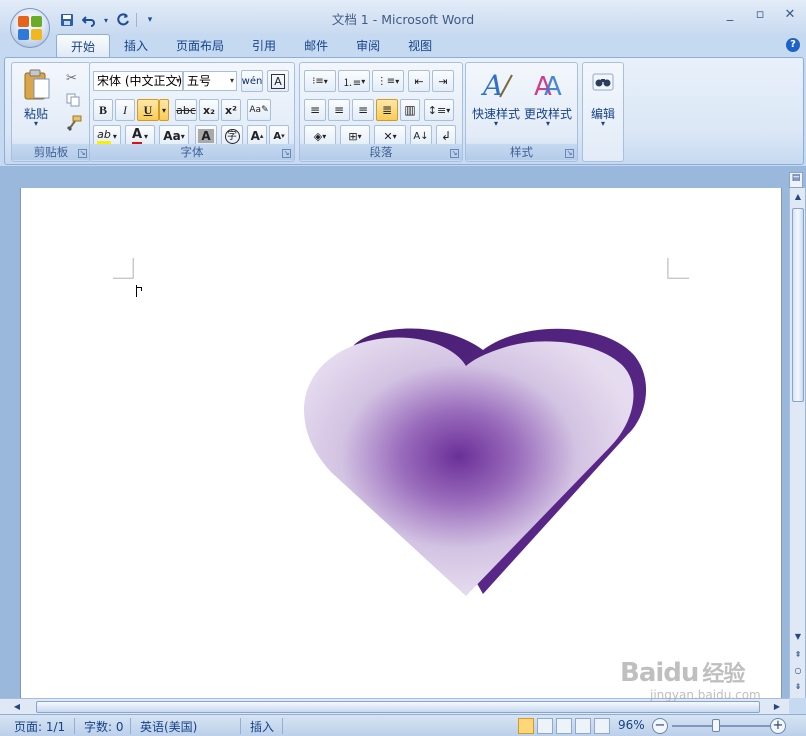 Image resolution: width=806 pixels, height=736 pixels. What do you see at coordinates (210, 81) in the screenshot?
I see `font-size-combo: 五号 ▾` at bounding box center [210, 81].